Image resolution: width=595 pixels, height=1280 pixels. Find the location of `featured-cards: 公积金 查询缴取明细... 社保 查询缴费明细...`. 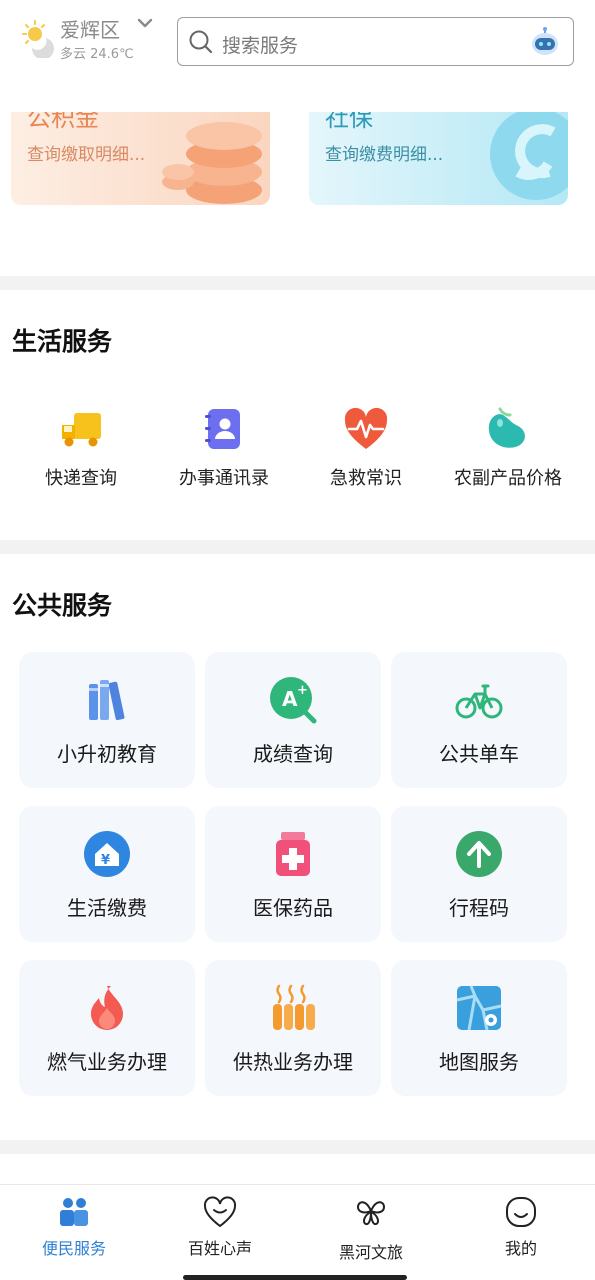

featured-cards: 公积金 查询缴取明细... 社保 查询缴费明细... is located at coordinates (297, 159).